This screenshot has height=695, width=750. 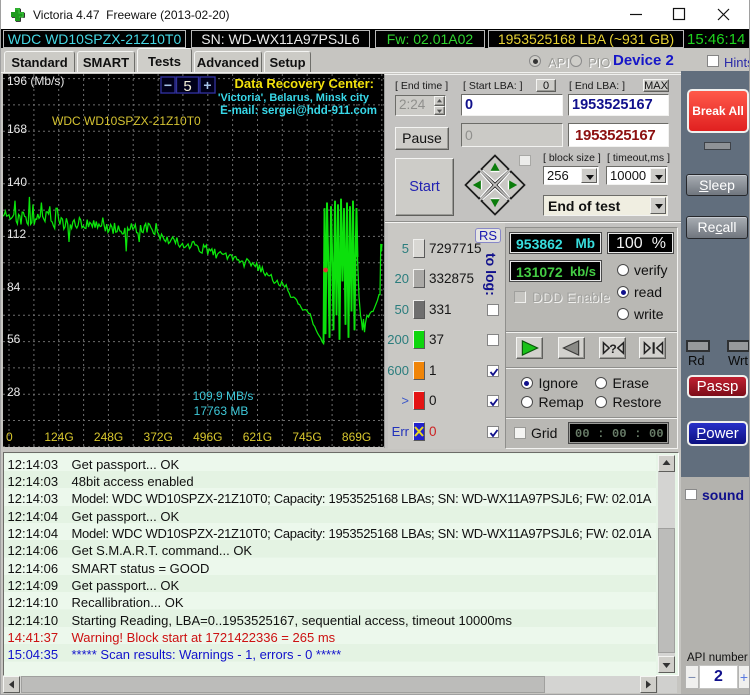 I want to click on svg-text: 5, so click(x=187, y=86).